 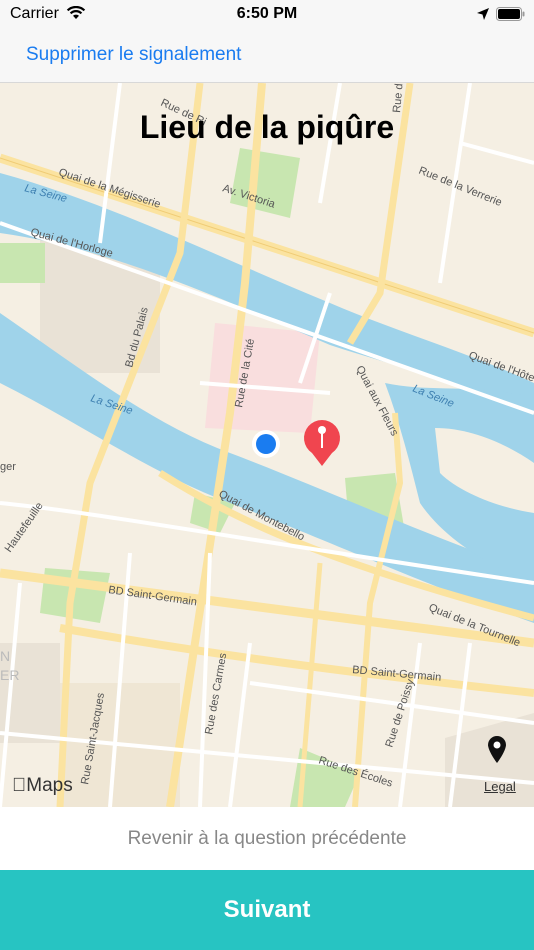 I want to click on user-location-icon, so click(x=266, y=444).